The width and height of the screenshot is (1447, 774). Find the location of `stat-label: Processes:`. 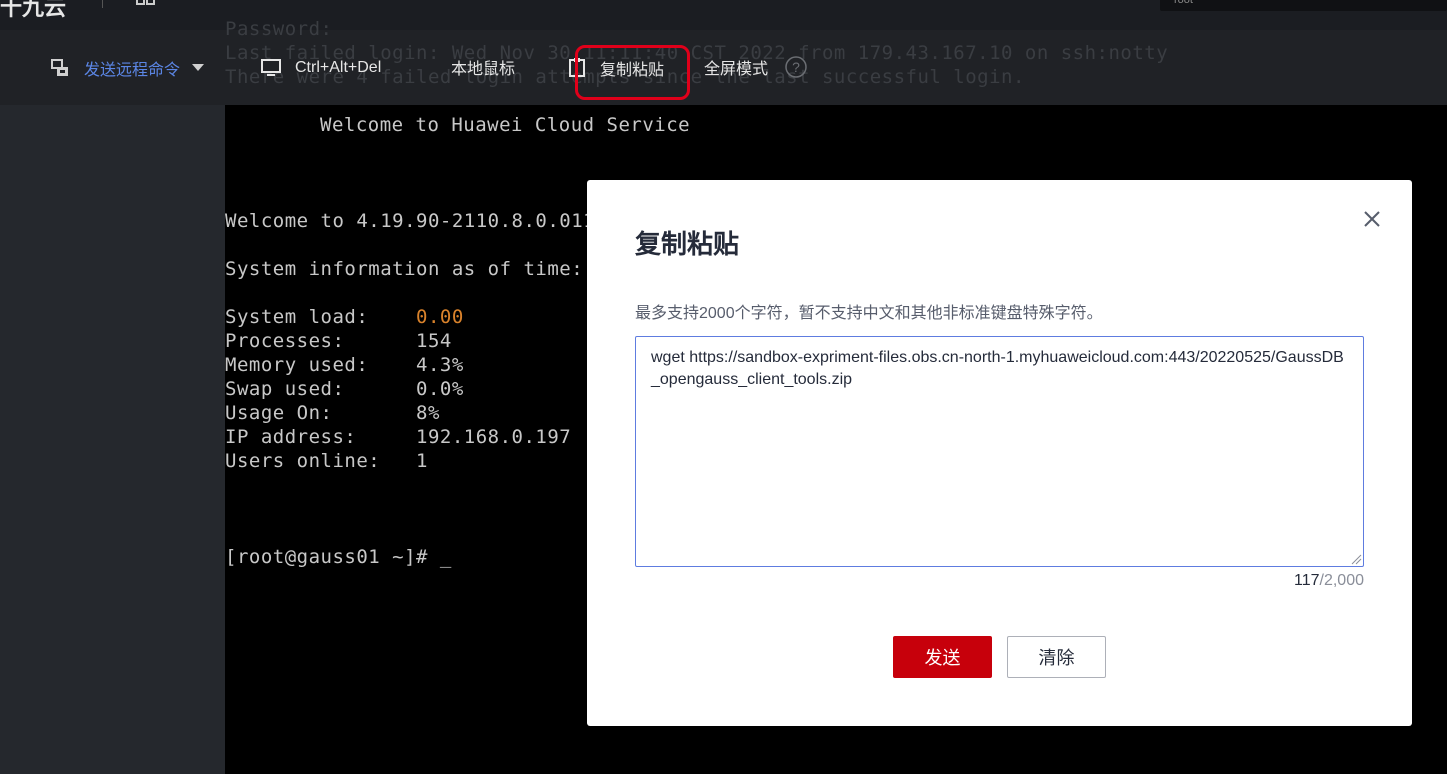

stat-label: Processes: is located at coordinates (285, 341).